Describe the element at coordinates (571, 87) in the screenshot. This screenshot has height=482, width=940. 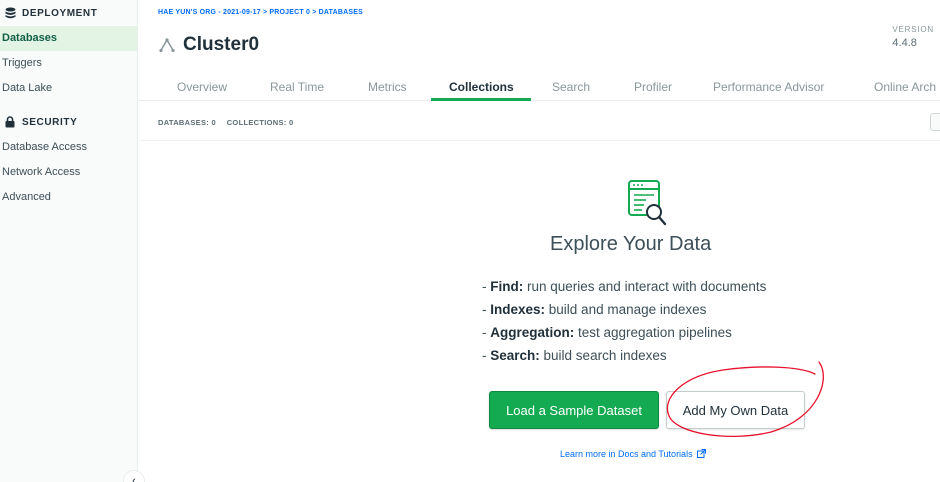
I see `tab-search: Search` at that location.